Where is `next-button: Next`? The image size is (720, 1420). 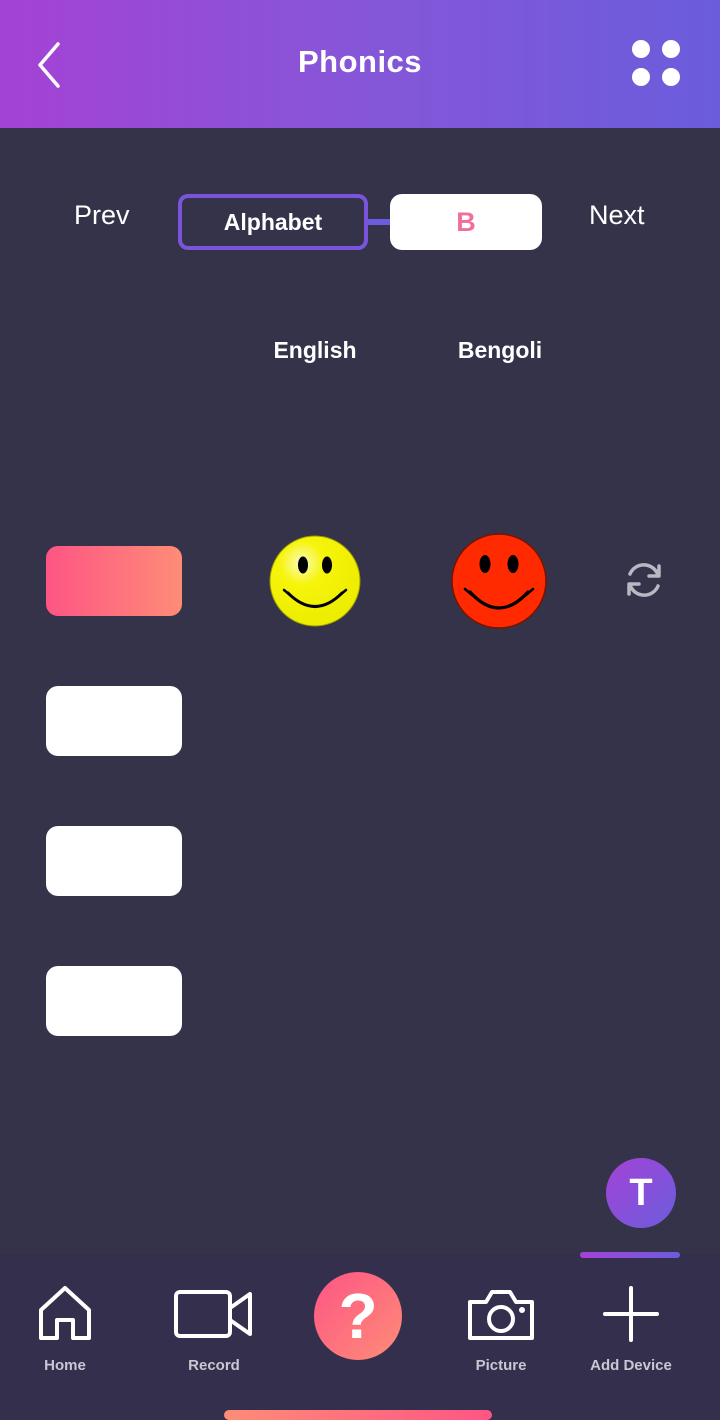 next-button: Next is located at coordinates (617, 215).